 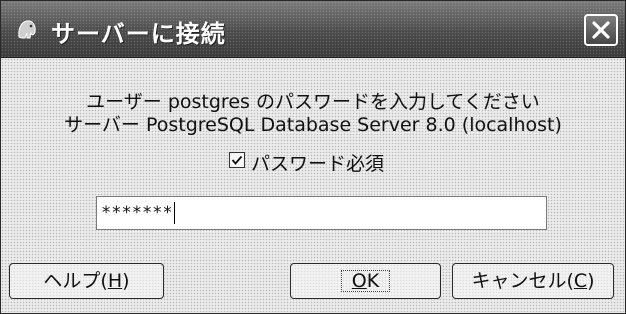 What do you see at coordinates (373, 281) in the screenshot?
I see `ok-button-label: K` at bounding box center [373, 281].